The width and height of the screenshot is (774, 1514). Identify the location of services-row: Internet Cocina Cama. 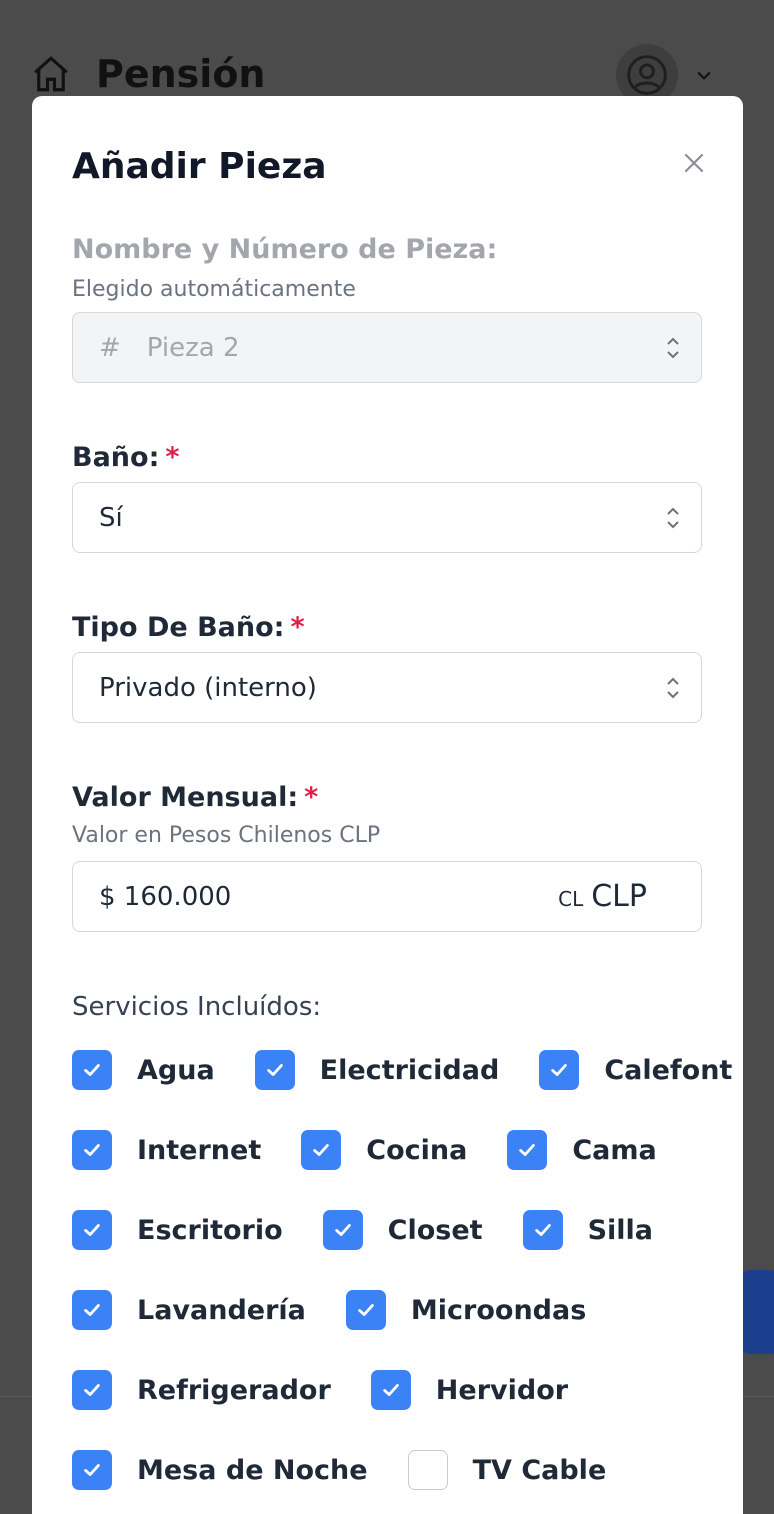
(384, 1150).